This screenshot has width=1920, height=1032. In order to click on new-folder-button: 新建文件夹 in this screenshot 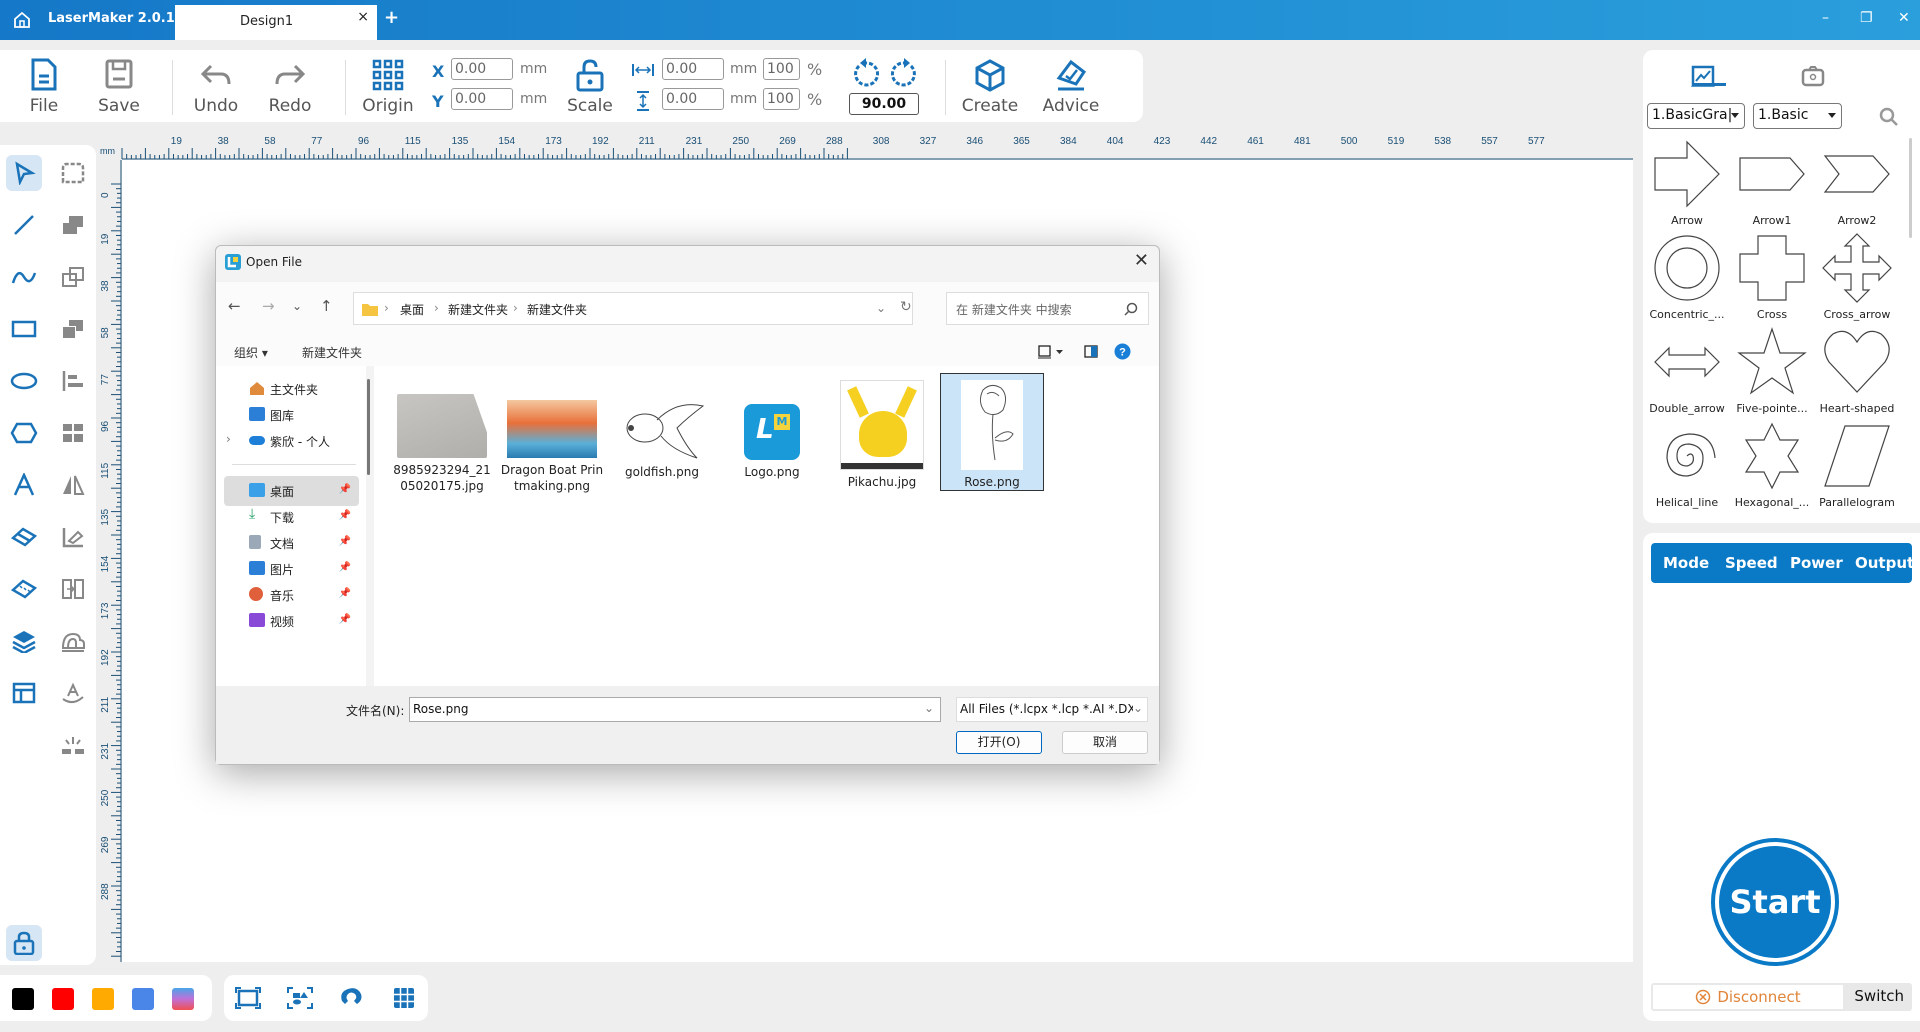, I will do `click(332, 352)`.